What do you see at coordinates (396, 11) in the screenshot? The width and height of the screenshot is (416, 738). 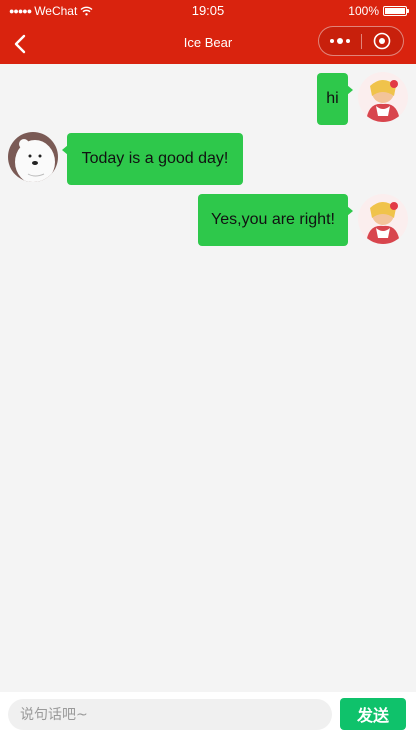 I see `battery-icon` at bounding box center [396, 11].